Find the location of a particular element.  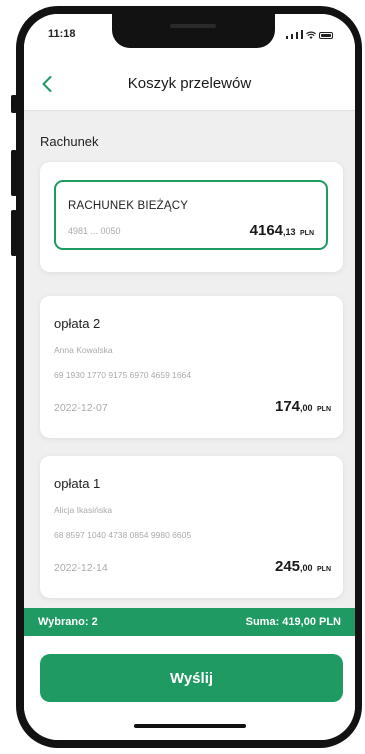

bottom-action-area: Wyślij is located at coordinates (189, 688).